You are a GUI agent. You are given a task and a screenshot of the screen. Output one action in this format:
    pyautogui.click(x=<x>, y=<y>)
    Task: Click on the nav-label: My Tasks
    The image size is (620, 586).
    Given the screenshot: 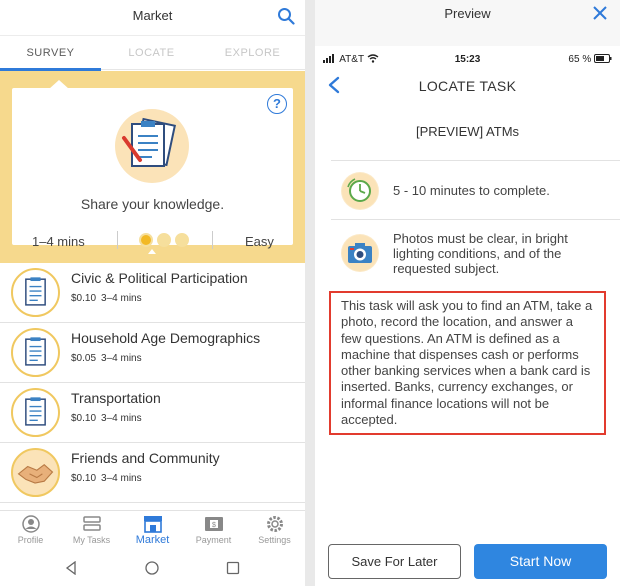 What is the action you would take?
    pyautogui.click(x=91, y=540)
    